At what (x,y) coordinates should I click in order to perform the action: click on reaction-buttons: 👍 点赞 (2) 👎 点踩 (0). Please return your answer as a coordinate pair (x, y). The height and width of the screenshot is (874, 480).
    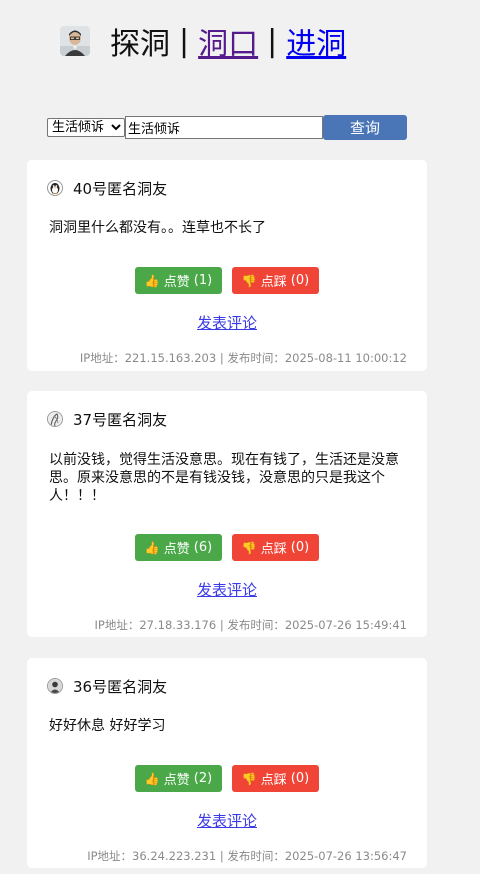
    Looking at the image, I should click on (227, 778).